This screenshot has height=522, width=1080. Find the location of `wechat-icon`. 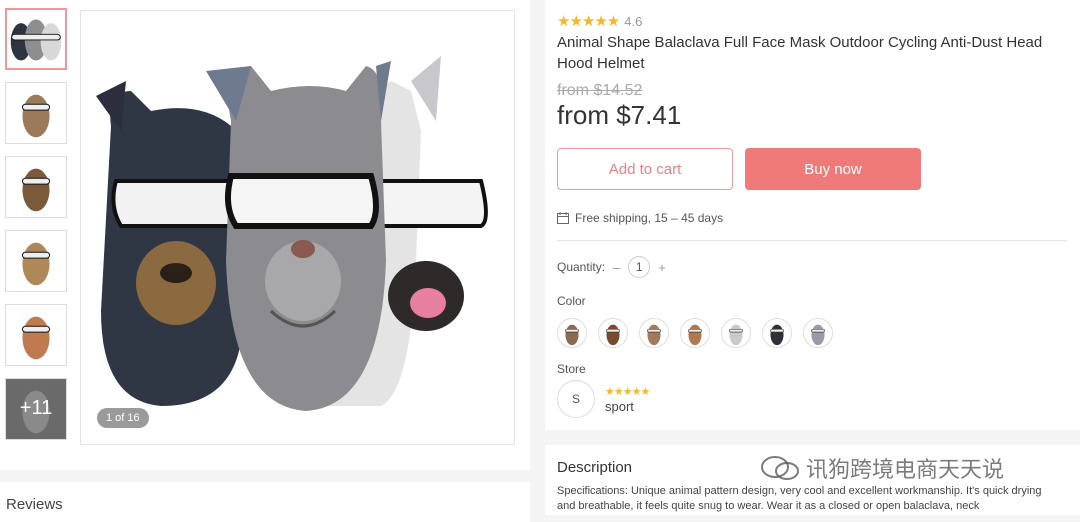

wechat-icon is located at coordinates (780, 468).